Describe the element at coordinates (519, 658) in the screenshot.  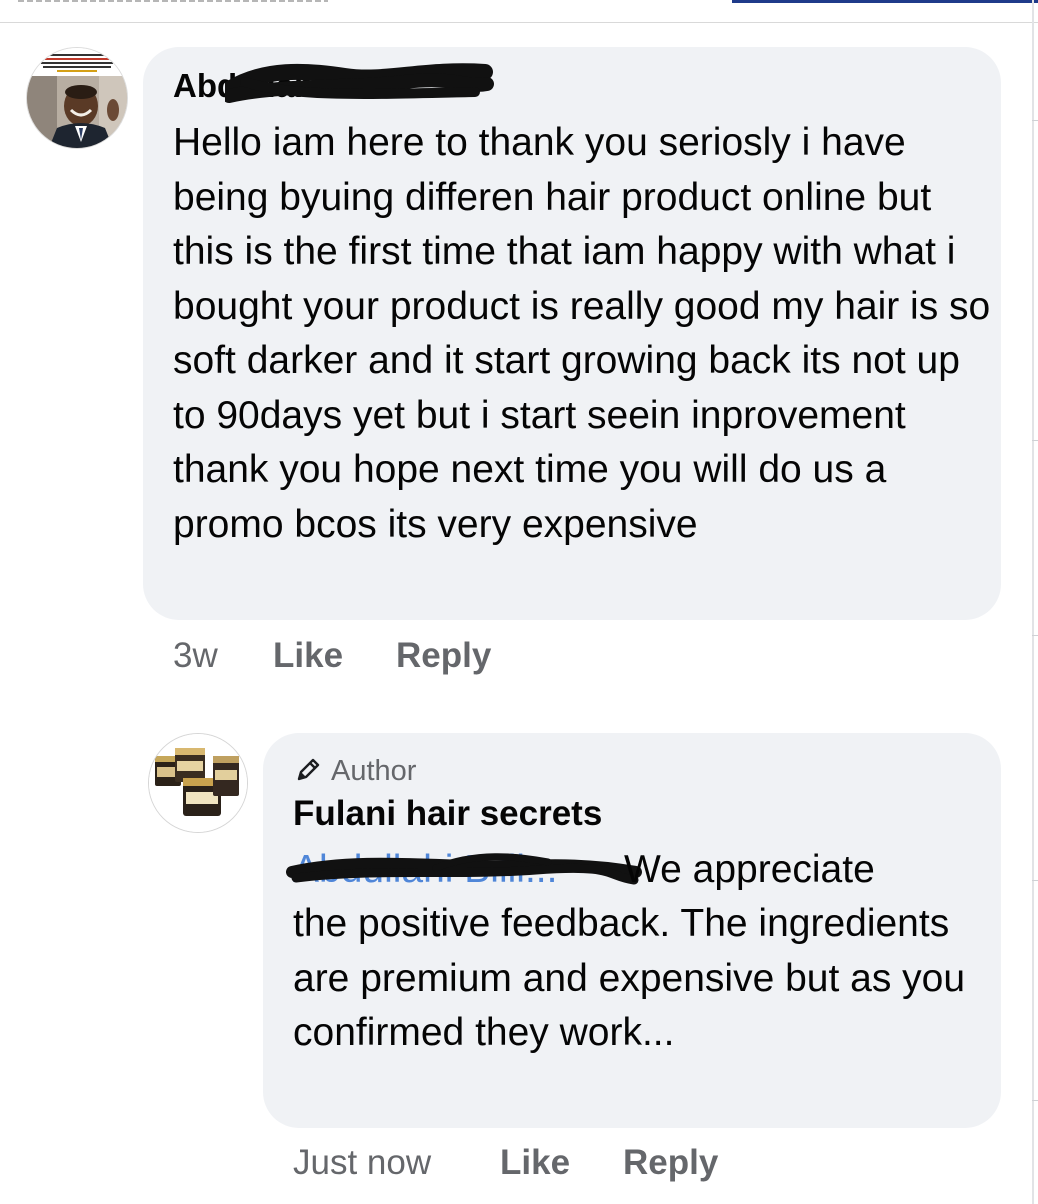
I see `comment-actions: 3w Like Reply` at that location.